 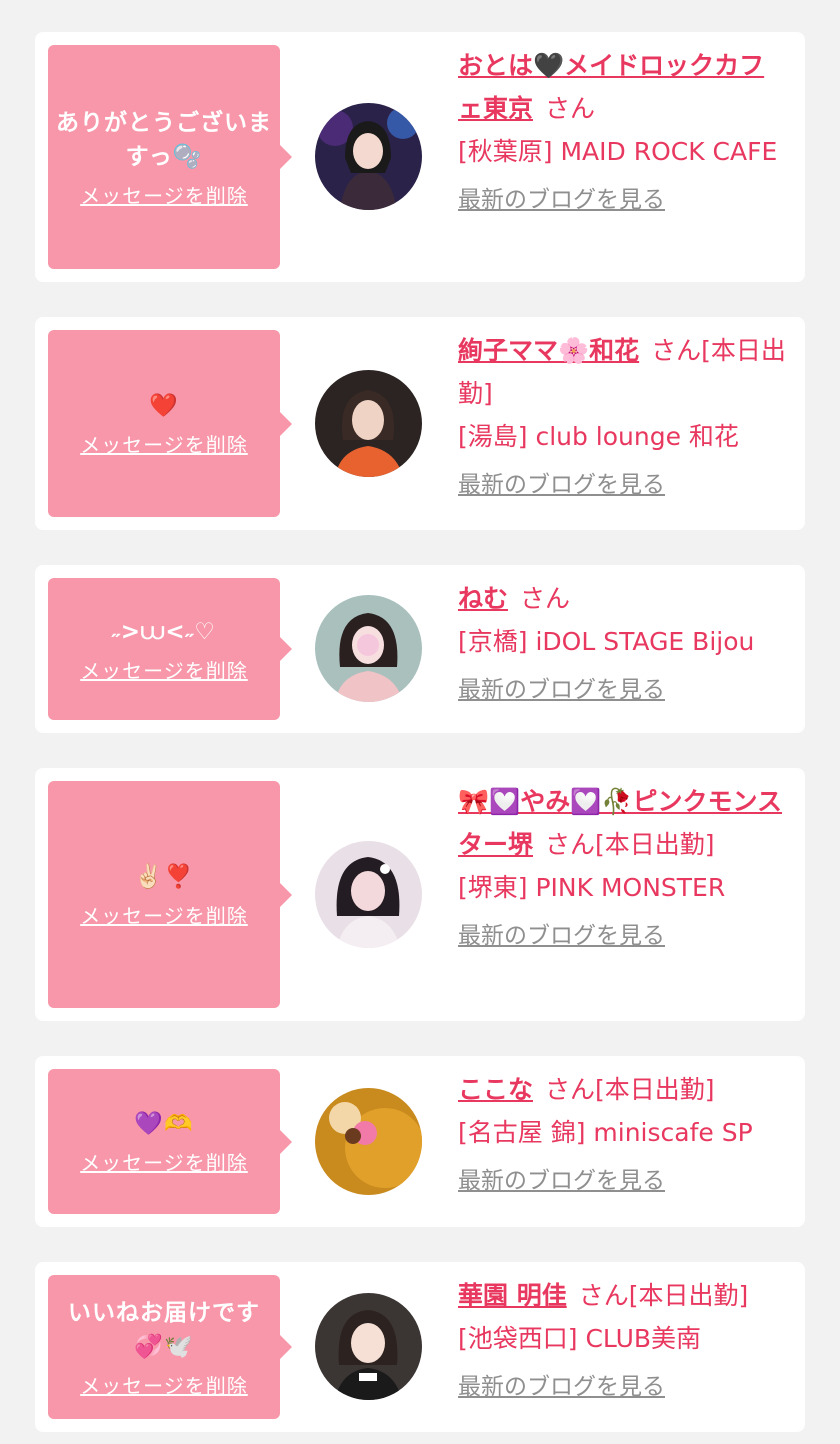 What do you see at coordinates (170, 649) in the screenshot?
I see `message-bubble: ˶>⩊<˶♡ メッセージを削除` at bounding box center [170, 649].